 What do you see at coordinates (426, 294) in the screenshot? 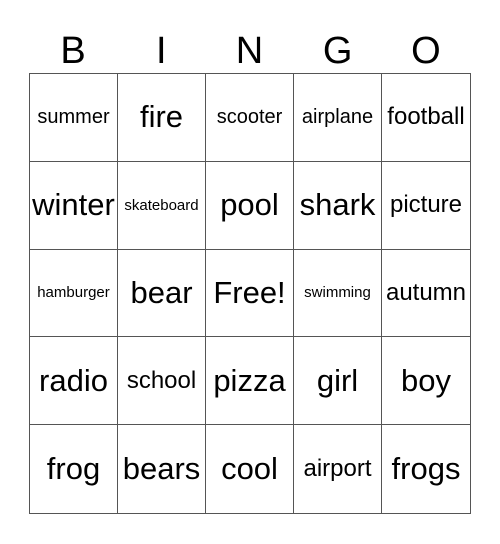
I see `bingo-cell: autumn` at bounding box center [426, 294].